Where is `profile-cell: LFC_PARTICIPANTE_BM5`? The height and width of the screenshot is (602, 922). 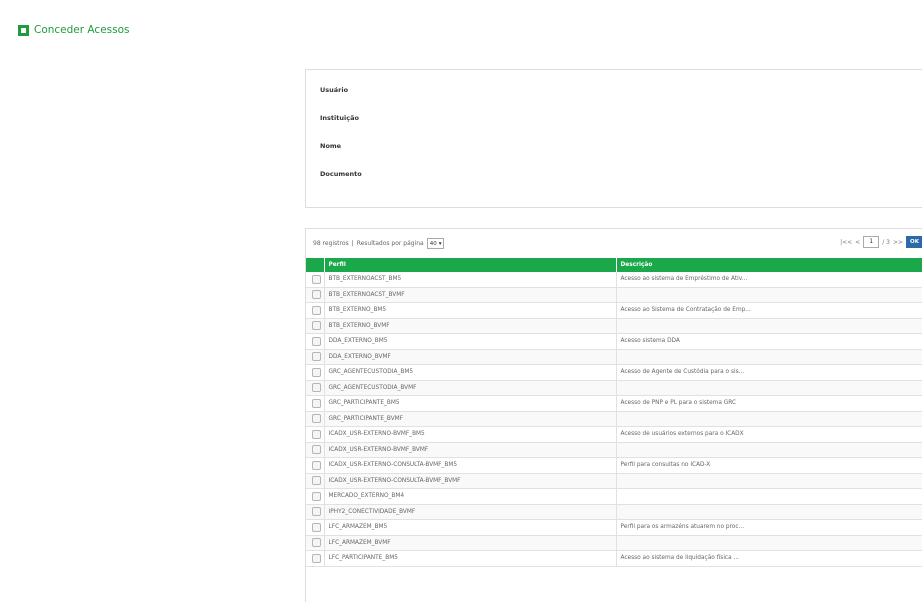 profile-cell: LFC_PARTICIPANTE_BM5 is located at coordinates (470, 558).